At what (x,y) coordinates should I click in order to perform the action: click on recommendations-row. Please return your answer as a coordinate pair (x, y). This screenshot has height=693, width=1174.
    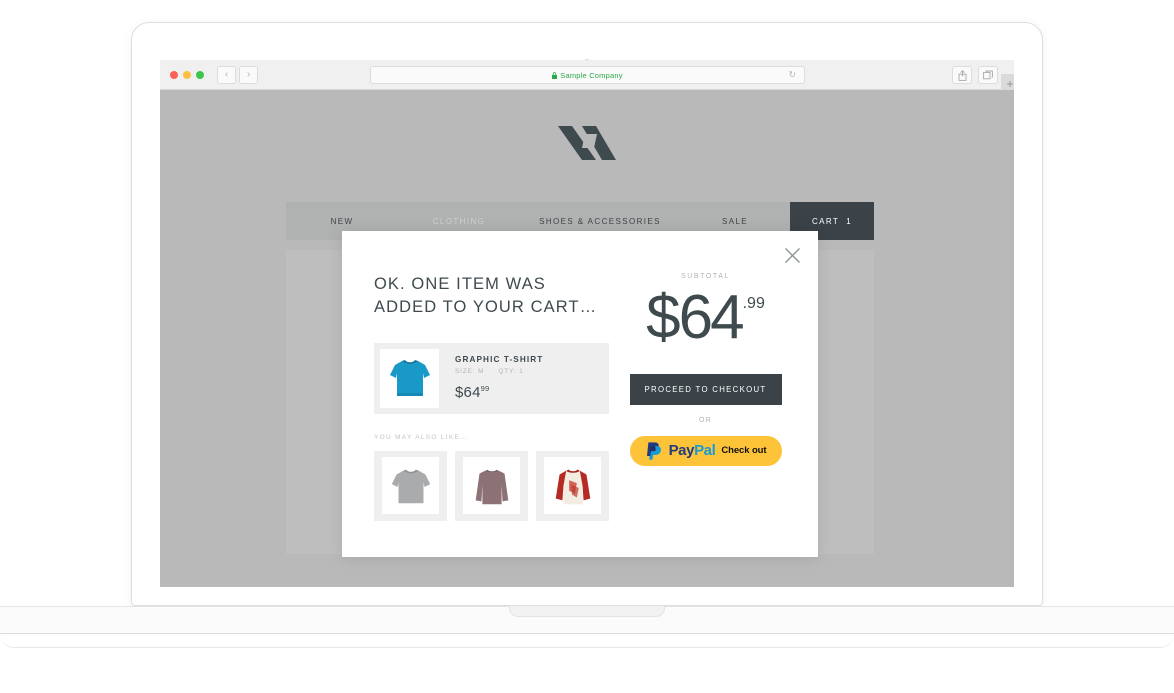
    Looking at the image, I should click on (491, 485).